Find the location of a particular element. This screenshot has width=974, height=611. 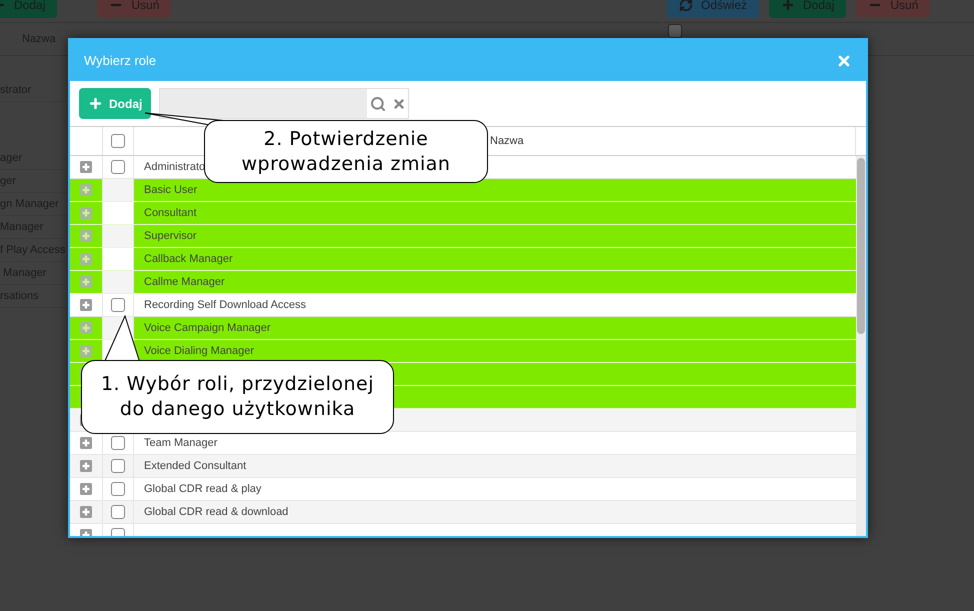

role-name: Voice Dialing Manager is located at coordinates (199, 351).